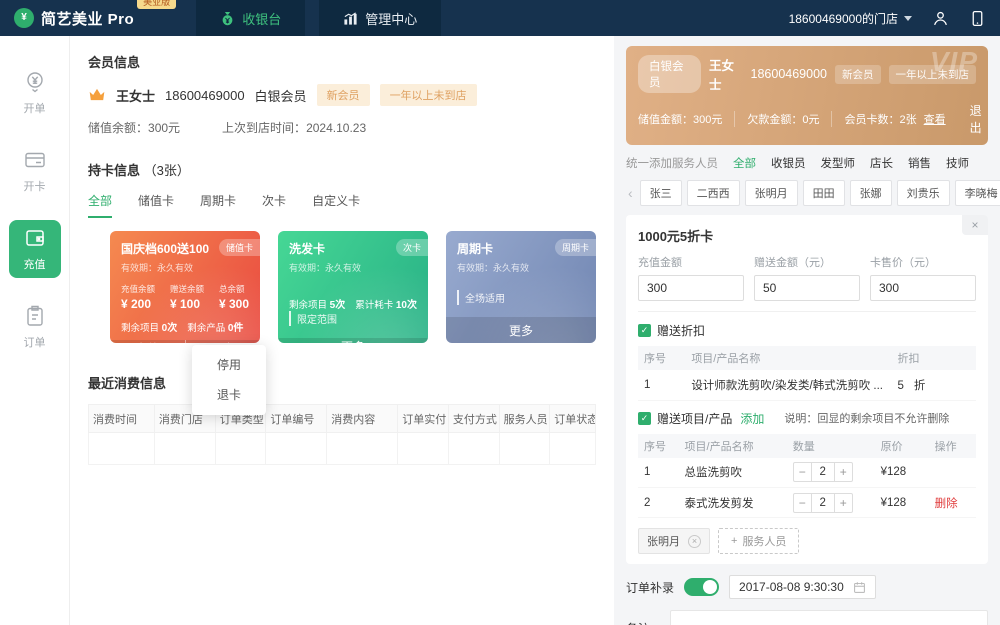 This screenshot has width=1000, height=625. I want to click on datetime-picker: 2017-08-08 9:30:30, so click(802, 587).